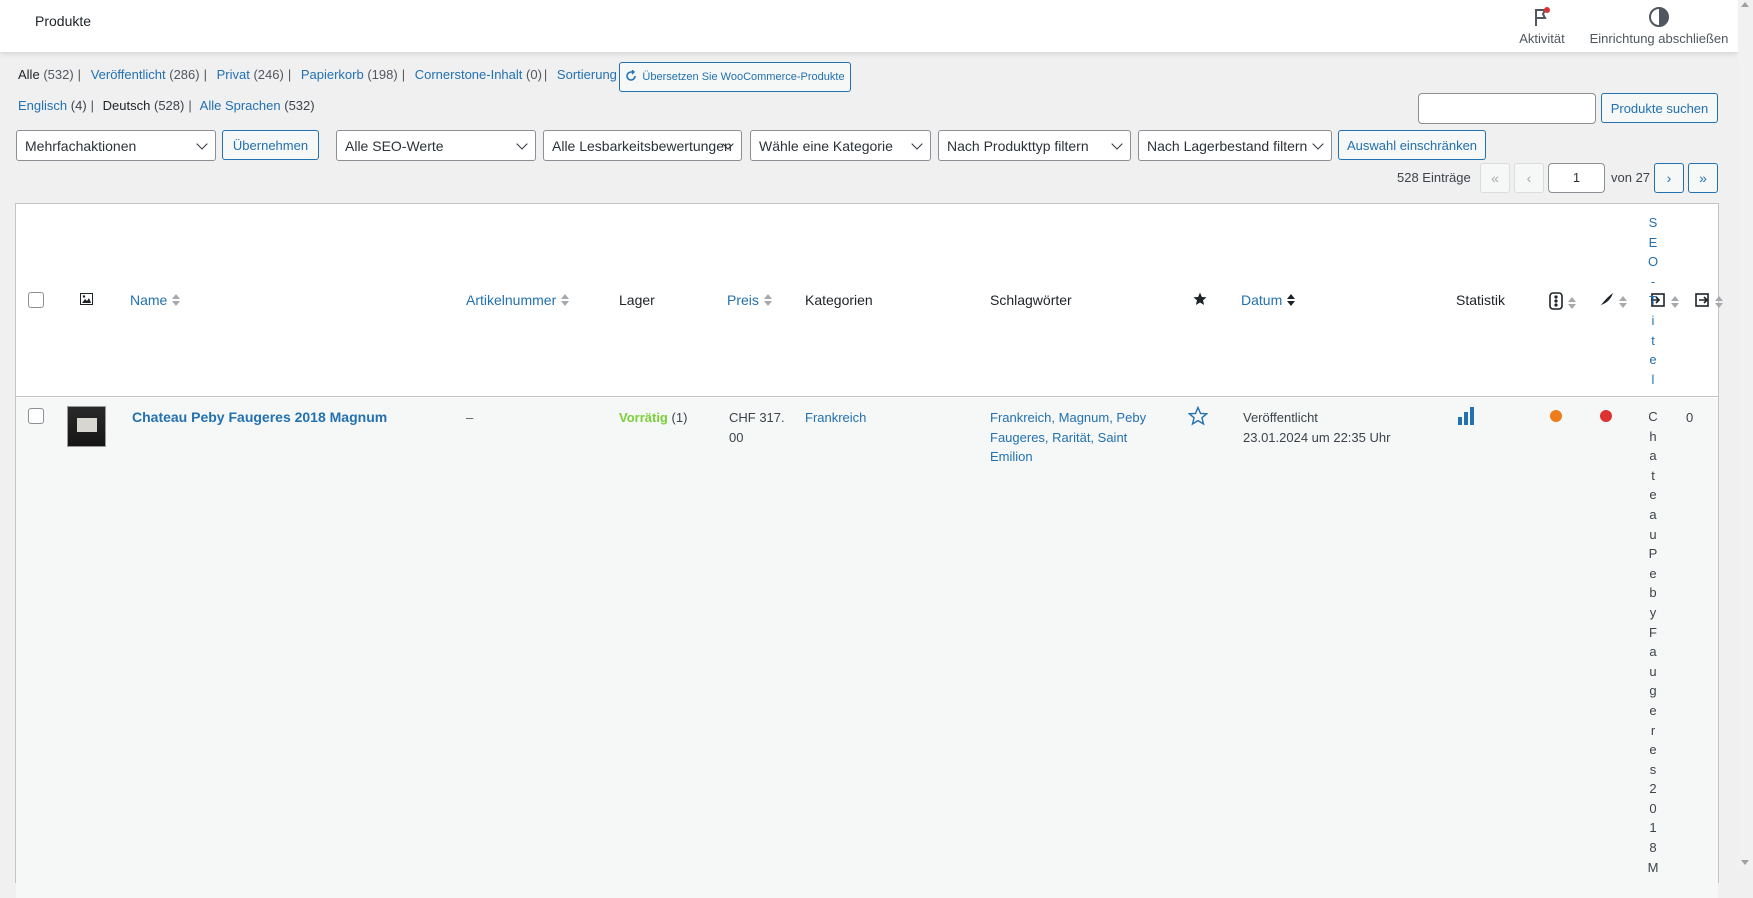 This screenshot has height=898, width=1753. Describe the element at coordinates (1556, 416) in the screenshot. I see `seo-score-dot-icon` at that location.